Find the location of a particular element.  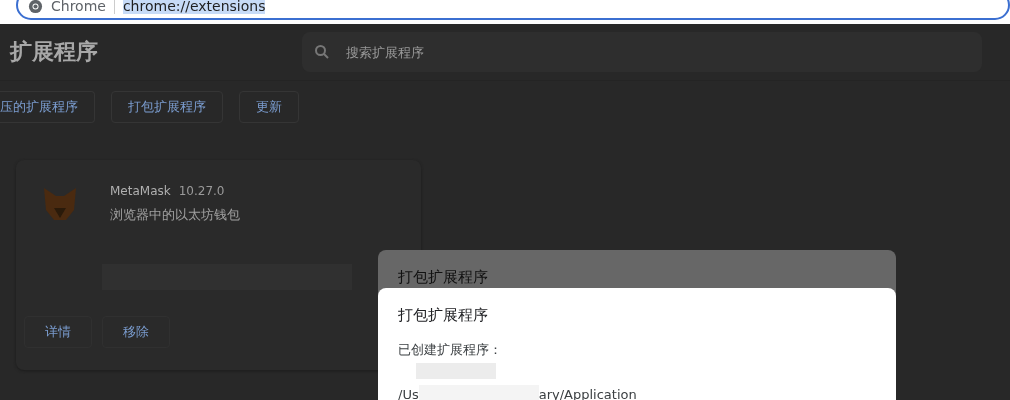

toolbar-button: 更新 is located at coordinates (269, 107).